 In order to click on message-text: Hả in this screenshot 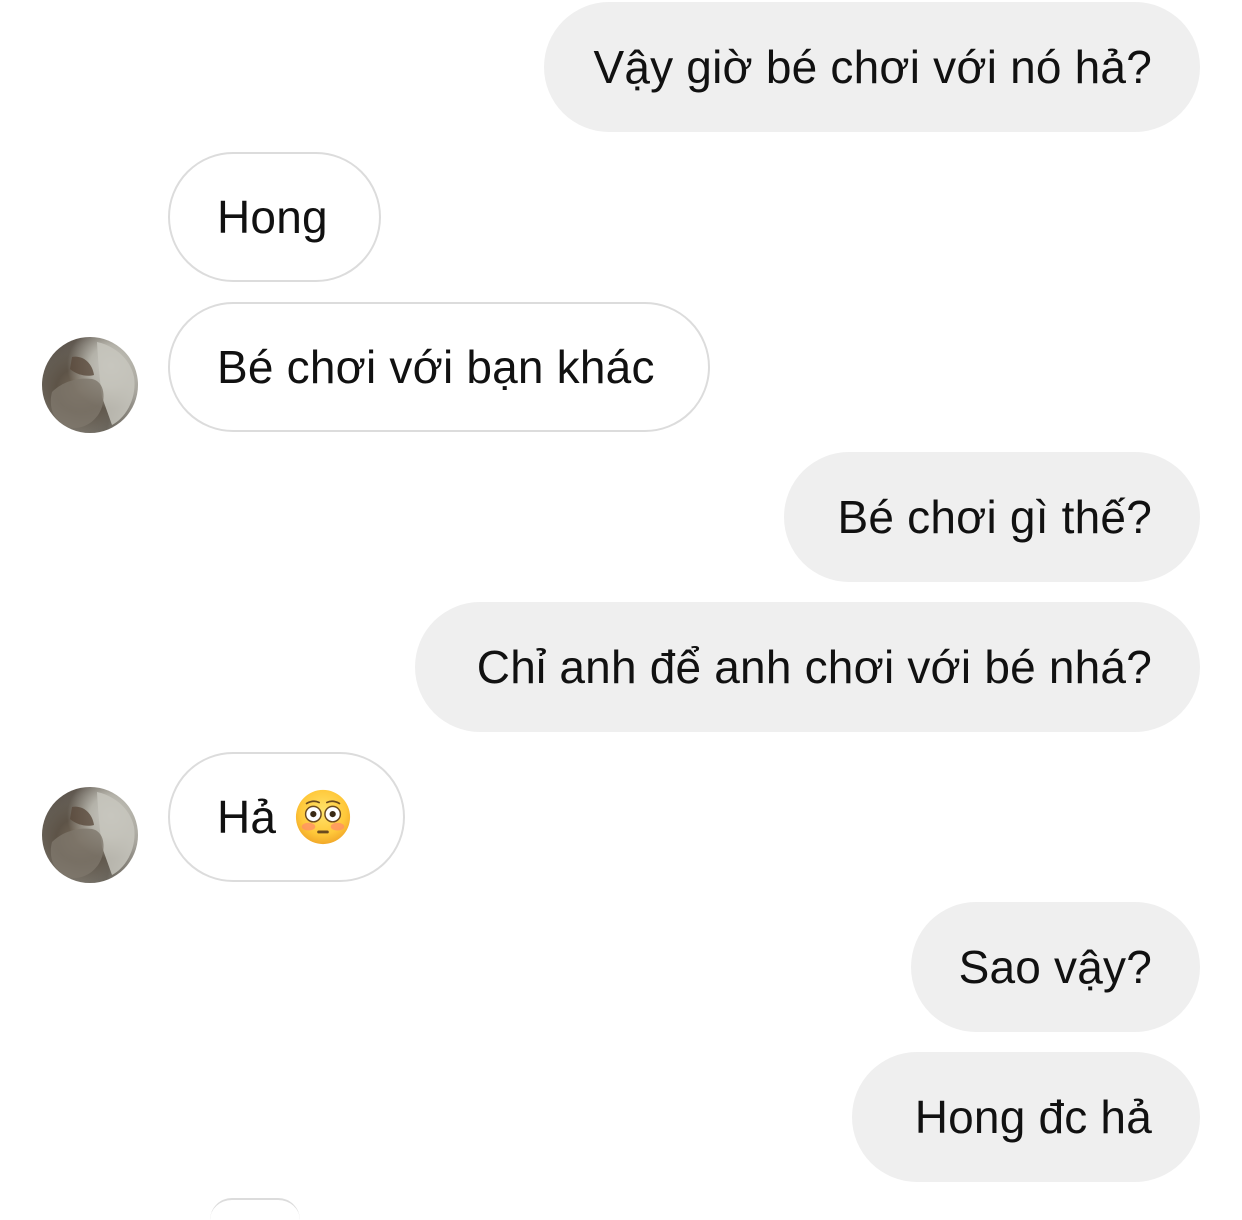, I will do `click(247, 817)`.